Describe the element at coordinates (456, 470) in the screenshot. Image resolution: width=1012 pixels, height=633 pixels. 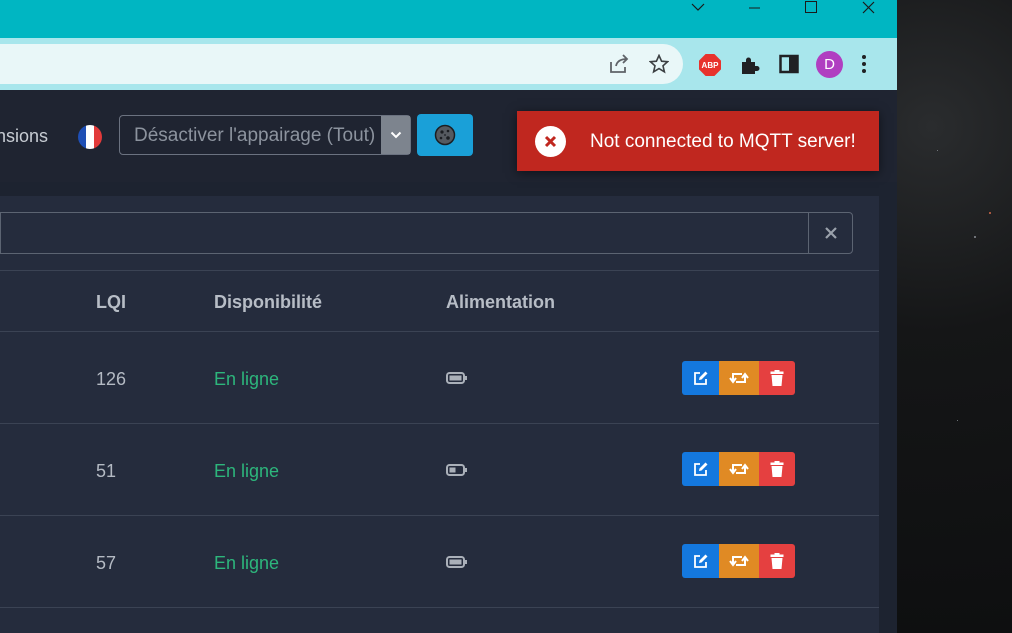
I see `battery-half-icon` at that location.